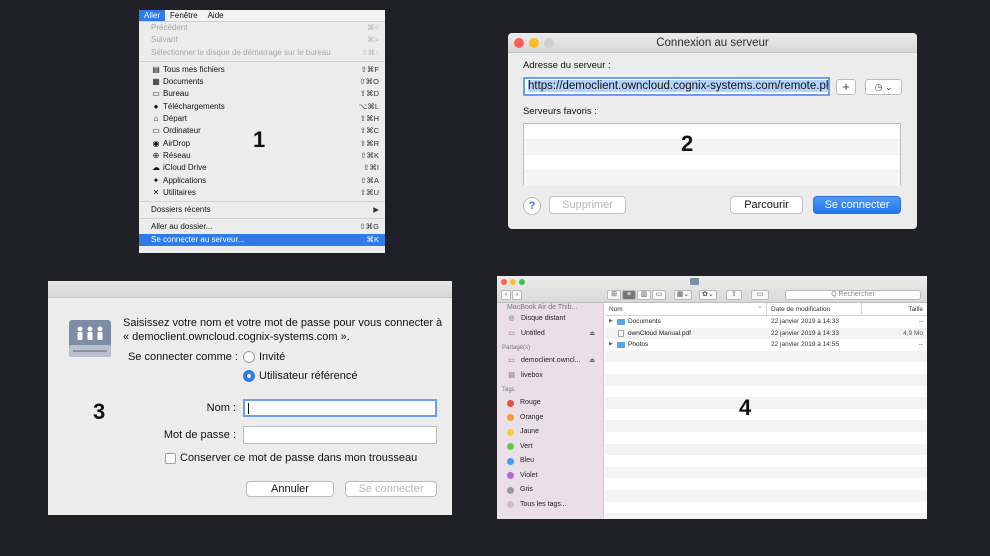 Image resolution: width=990 pixels, height=556 pixels. What do you see at coordinates (517, 295) in the screenshot?
I see `forward-button: ›` at bounding box center [517, 295].